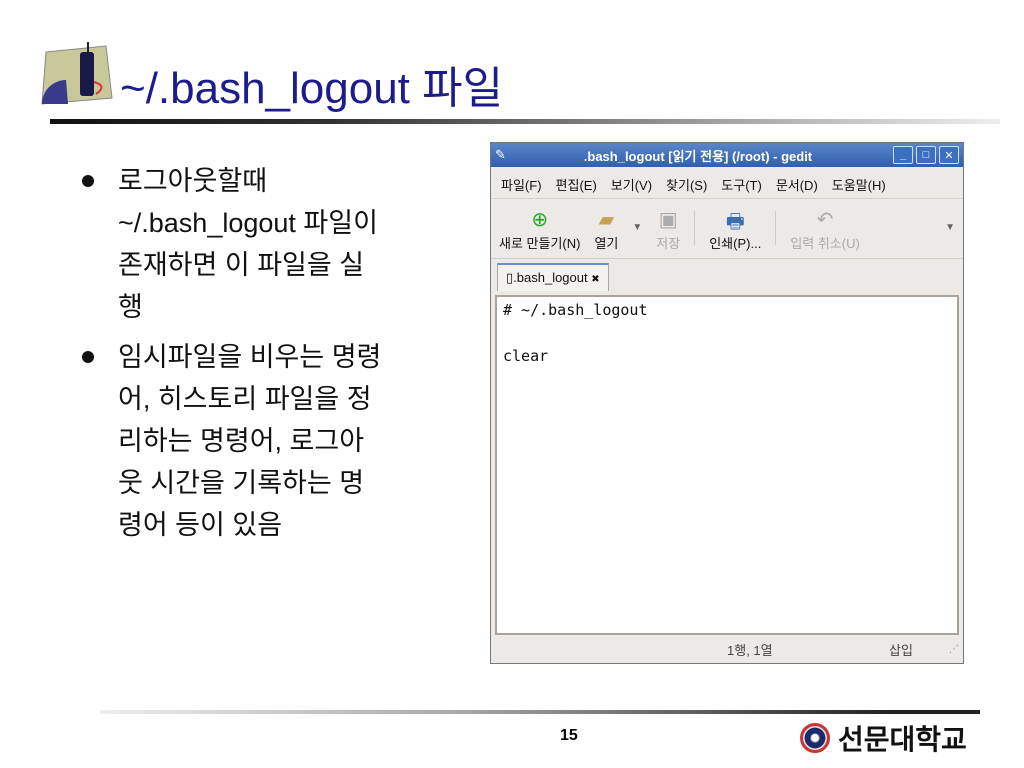 This screenshot has height=768, width=1024. What do you see at coordinates (797, 184) in the screenshot?
I see `menu-documents: 문서(D)` at bounding box center [797, 184].